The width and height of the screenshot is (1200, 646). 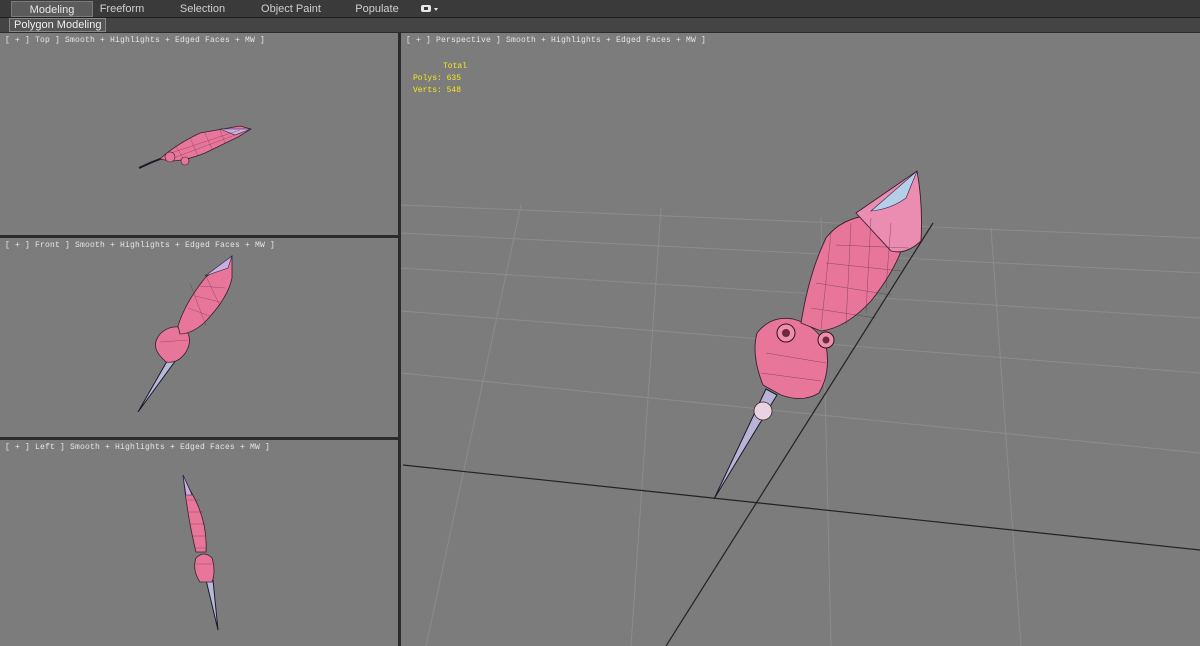 I want to click on tab-object-paint: Object Paint, so click(x=291, y=9).